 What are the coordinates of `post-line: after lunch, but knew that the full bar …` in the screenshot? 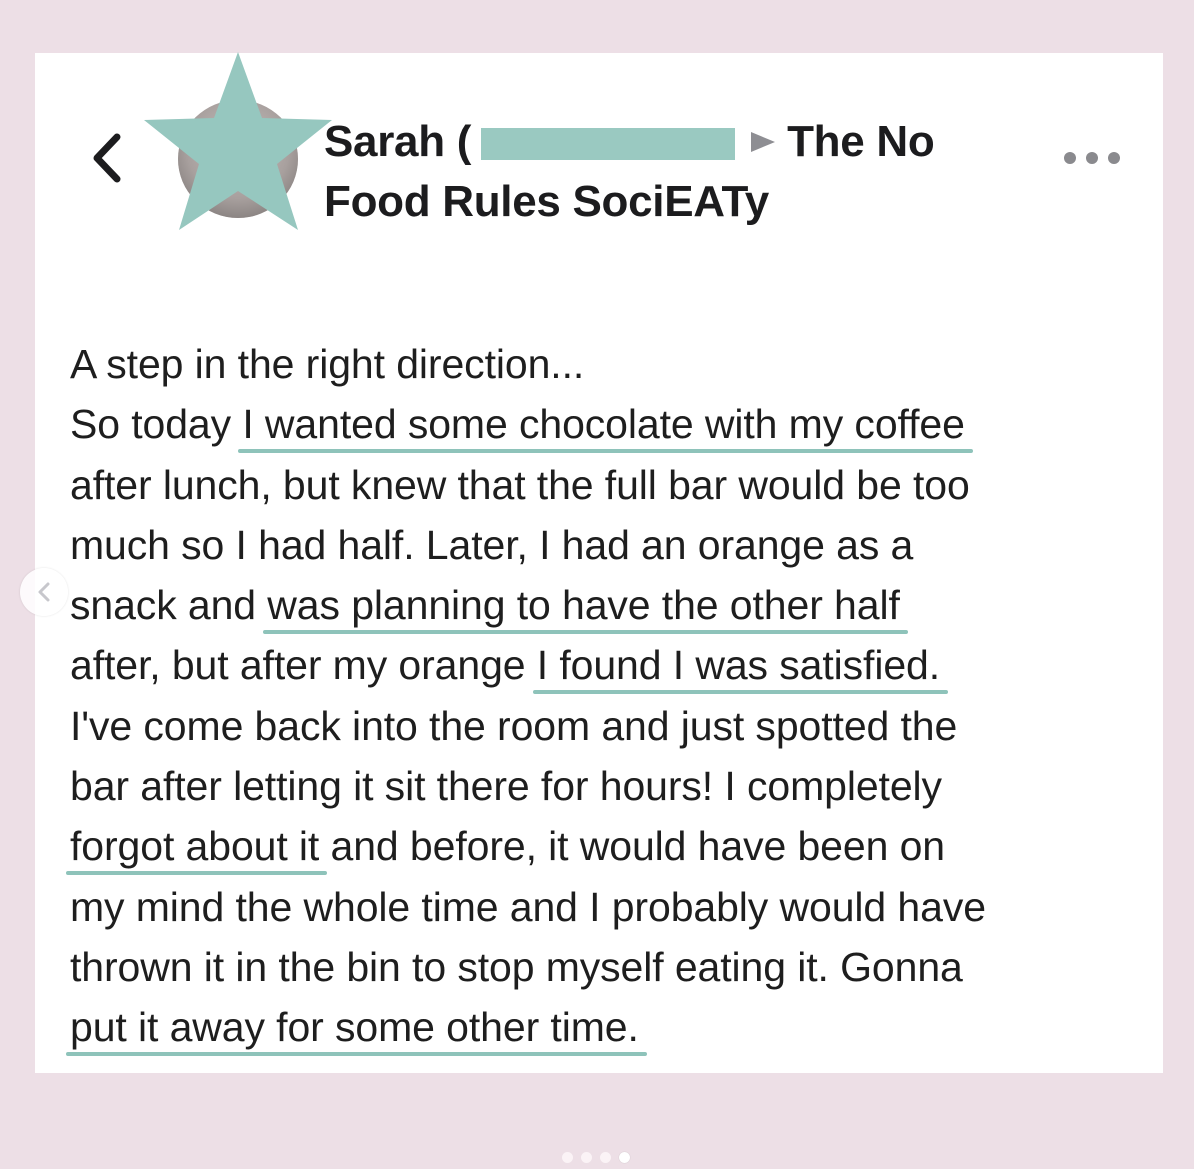 It's located at (600, 485).